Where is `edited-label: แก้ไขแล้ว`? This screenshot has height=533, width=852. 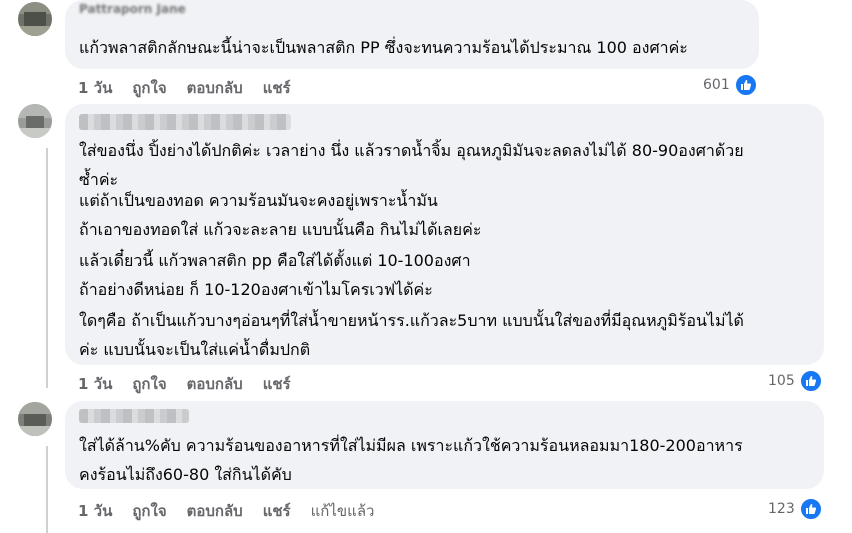
edited-label: แก้ไขแล้ว is located at coordinates (342, 511).